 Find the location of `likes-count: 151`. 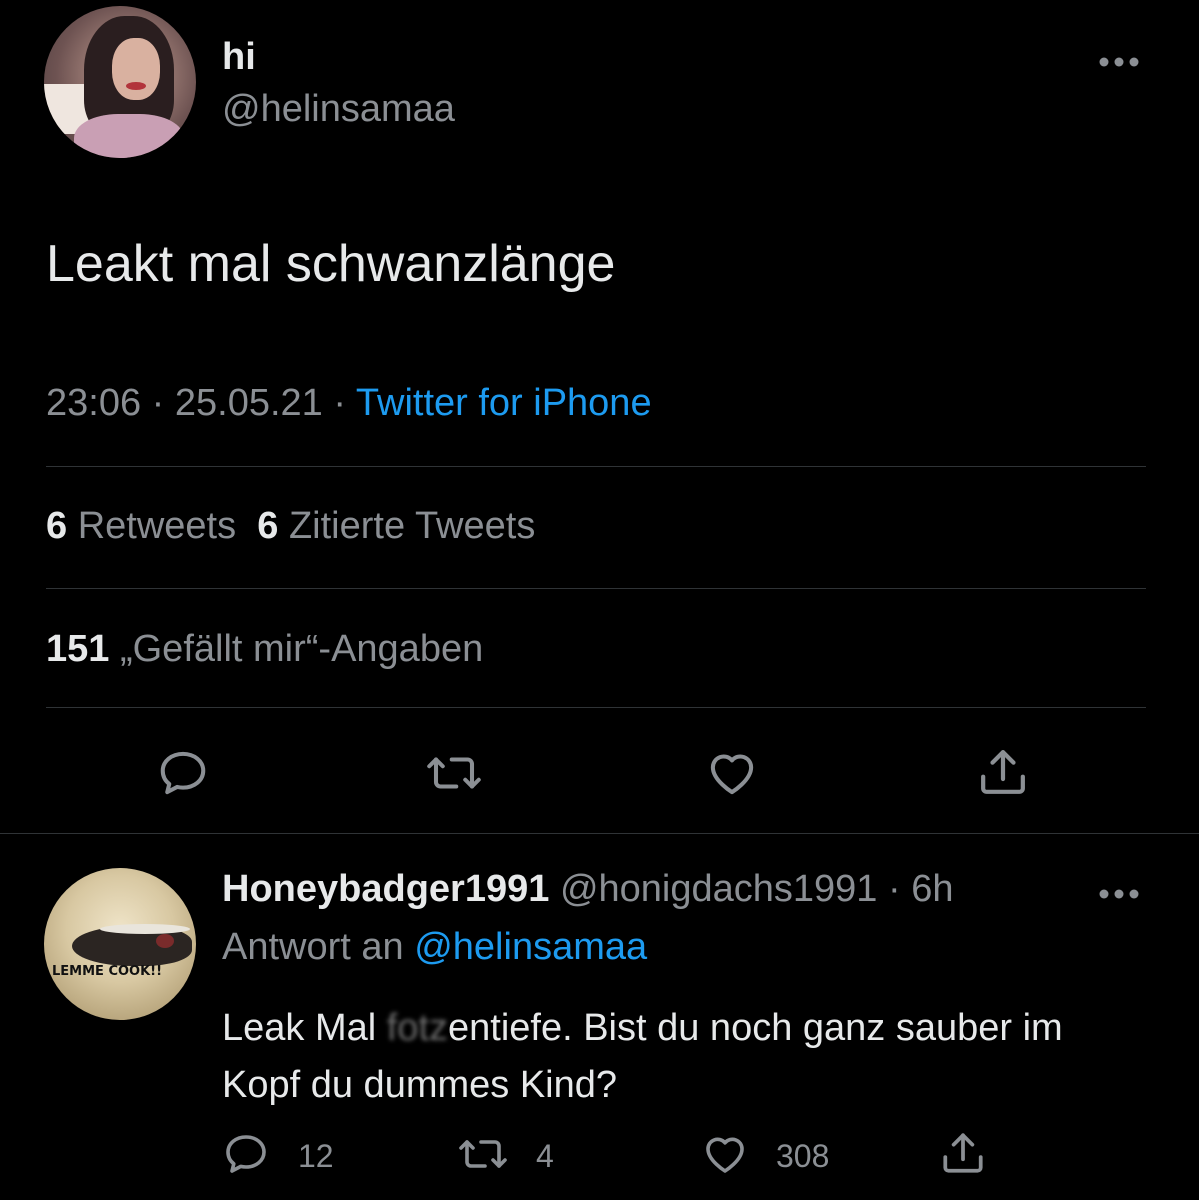

likes-count: 151 is located at coordinates (78, 649).